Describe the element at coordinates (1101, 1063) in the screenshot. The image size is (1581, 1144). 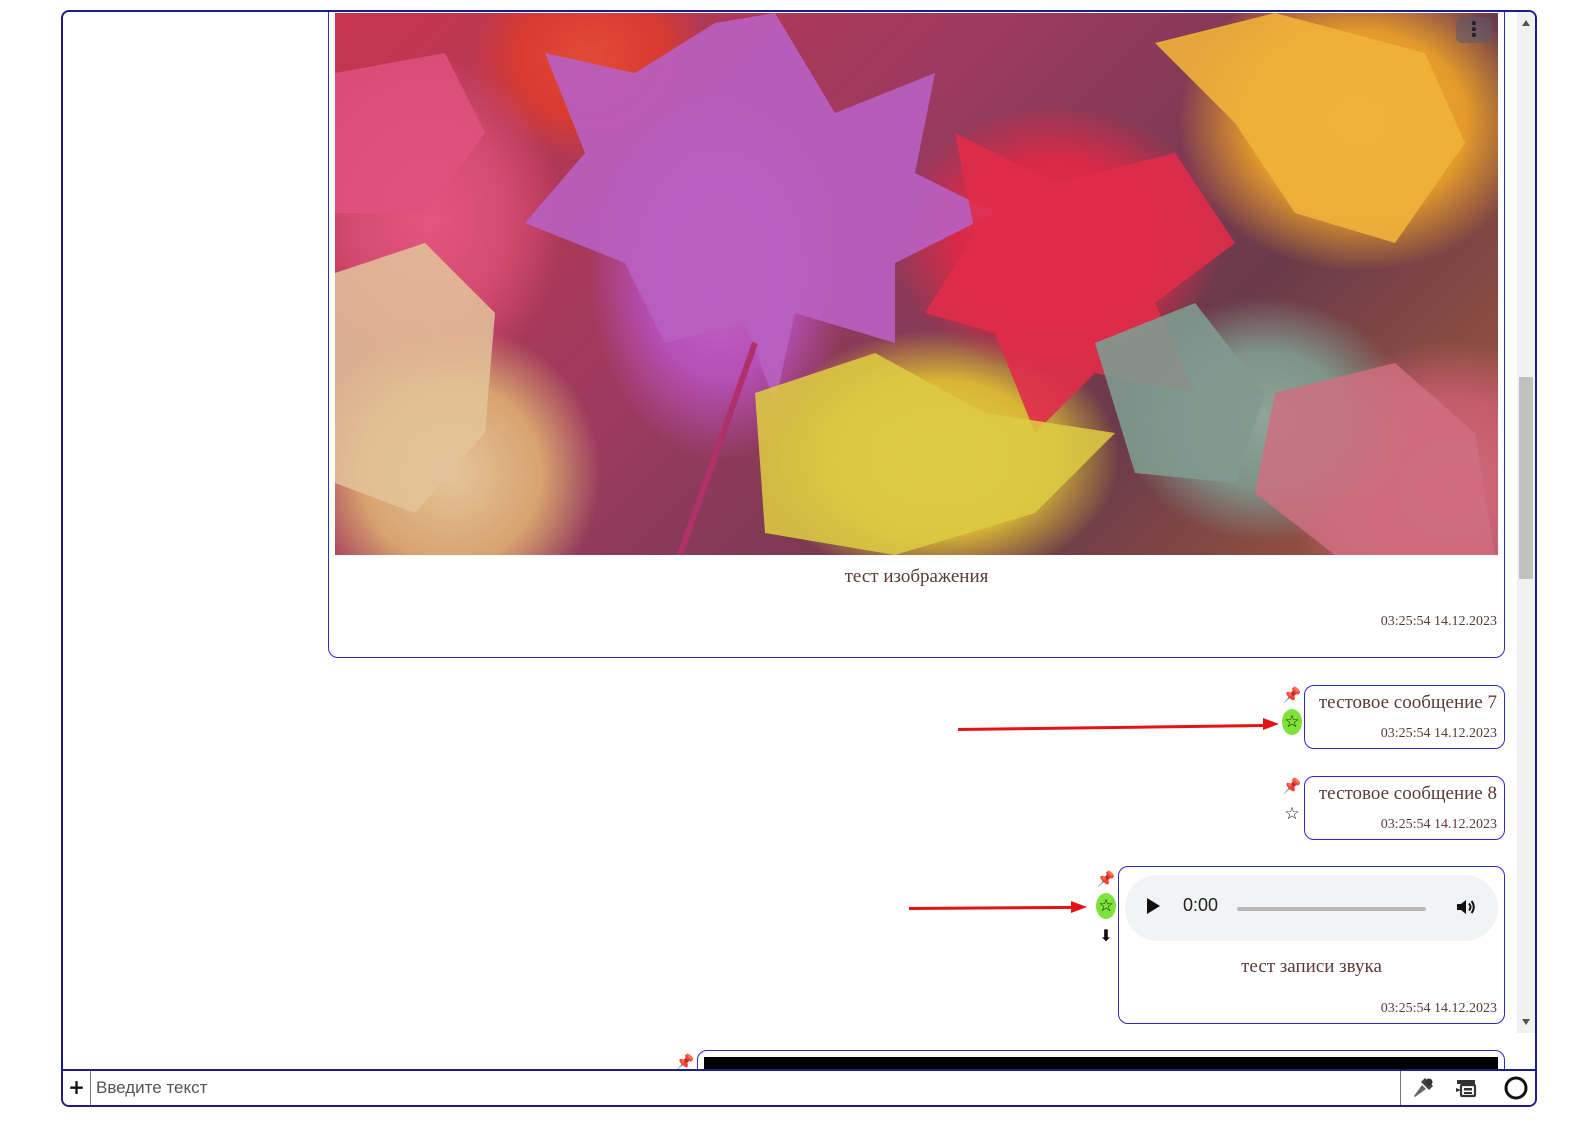
I see `video-player` at that location.